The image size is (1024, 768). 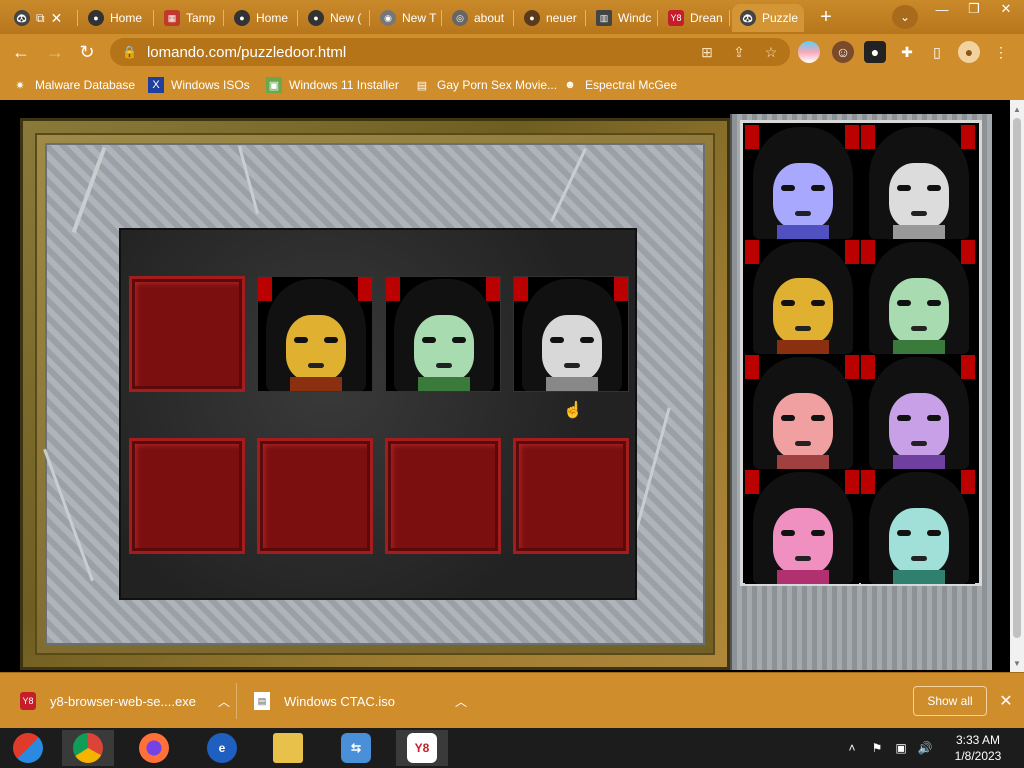 I want to click on page-scrollbar: ▲ ▼, so click(x=1017, y=386).